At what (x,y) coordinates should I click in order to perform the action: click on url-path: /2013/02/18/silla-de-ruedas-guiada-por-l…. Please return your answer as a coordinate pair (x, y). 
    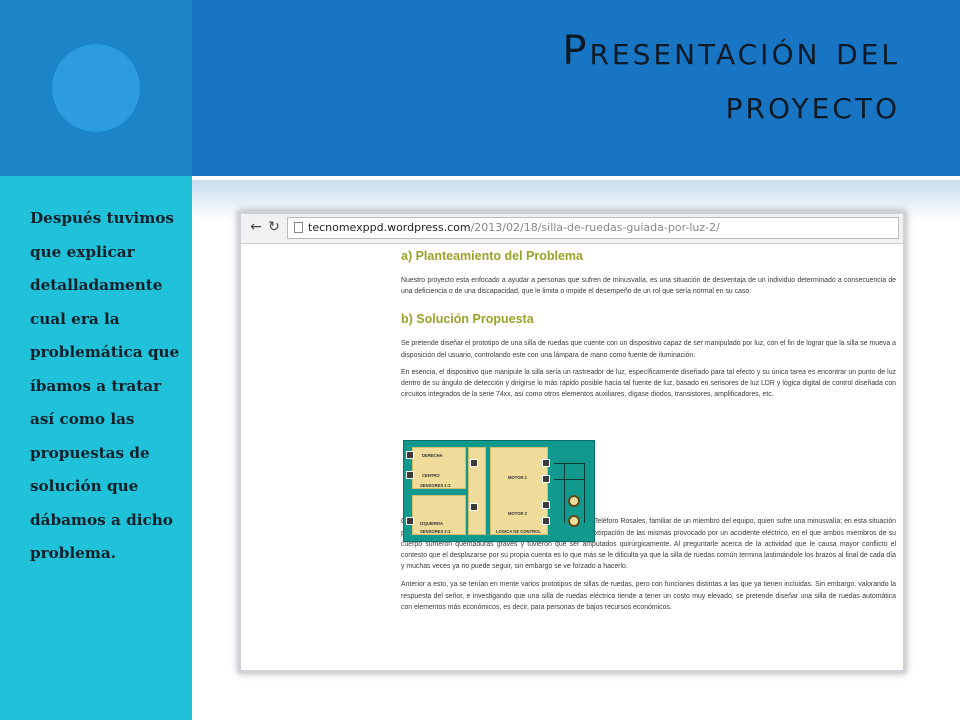
    Looking at the image, I should click on (595, 227).